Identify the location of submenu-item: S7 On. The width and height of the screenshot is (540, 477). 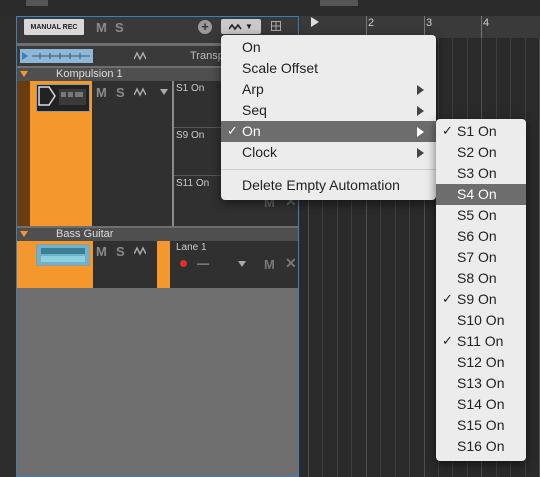
(481, 257).